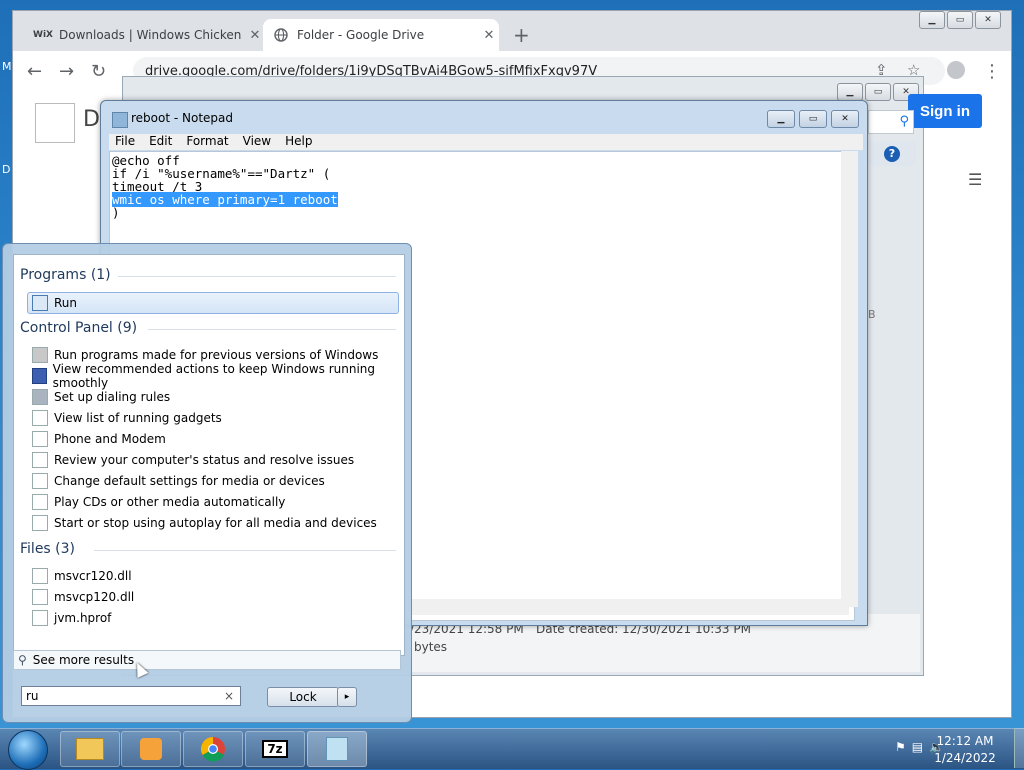 This screenshot has height=770, width=1024. Describe the element at coordinates (66, 71) in the screenshot. I see `forward-icon: →` at that location.